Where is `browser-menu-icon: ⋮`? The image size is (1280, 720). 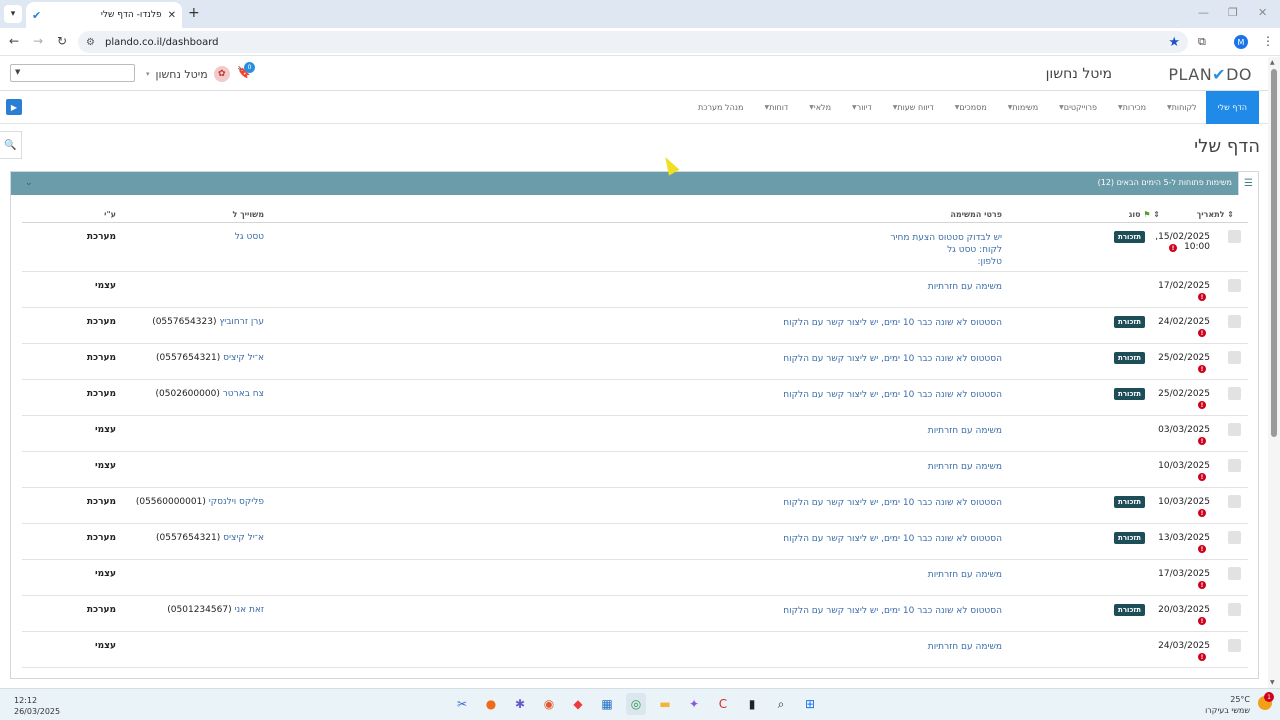
browser-menu-icon: ⋮ is located at coordinates (1268, 41).